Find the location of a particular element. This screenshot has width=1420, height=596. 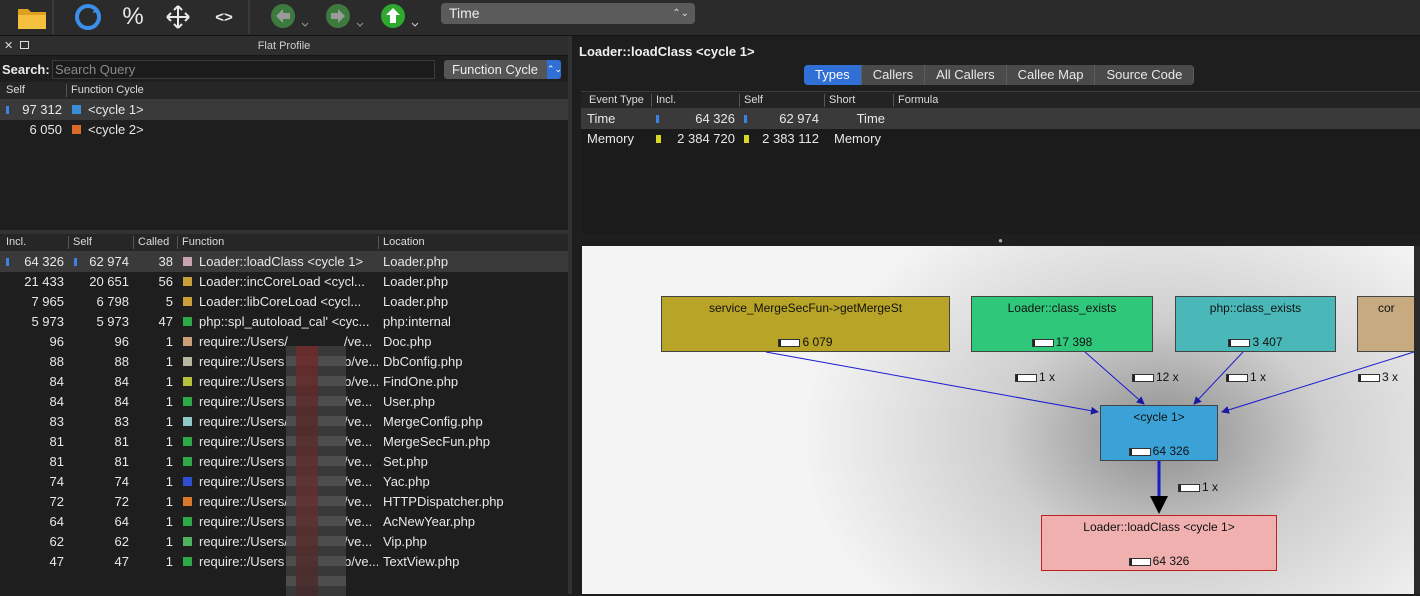

function-incl: 64 326 is located at coordinates (44, 261).